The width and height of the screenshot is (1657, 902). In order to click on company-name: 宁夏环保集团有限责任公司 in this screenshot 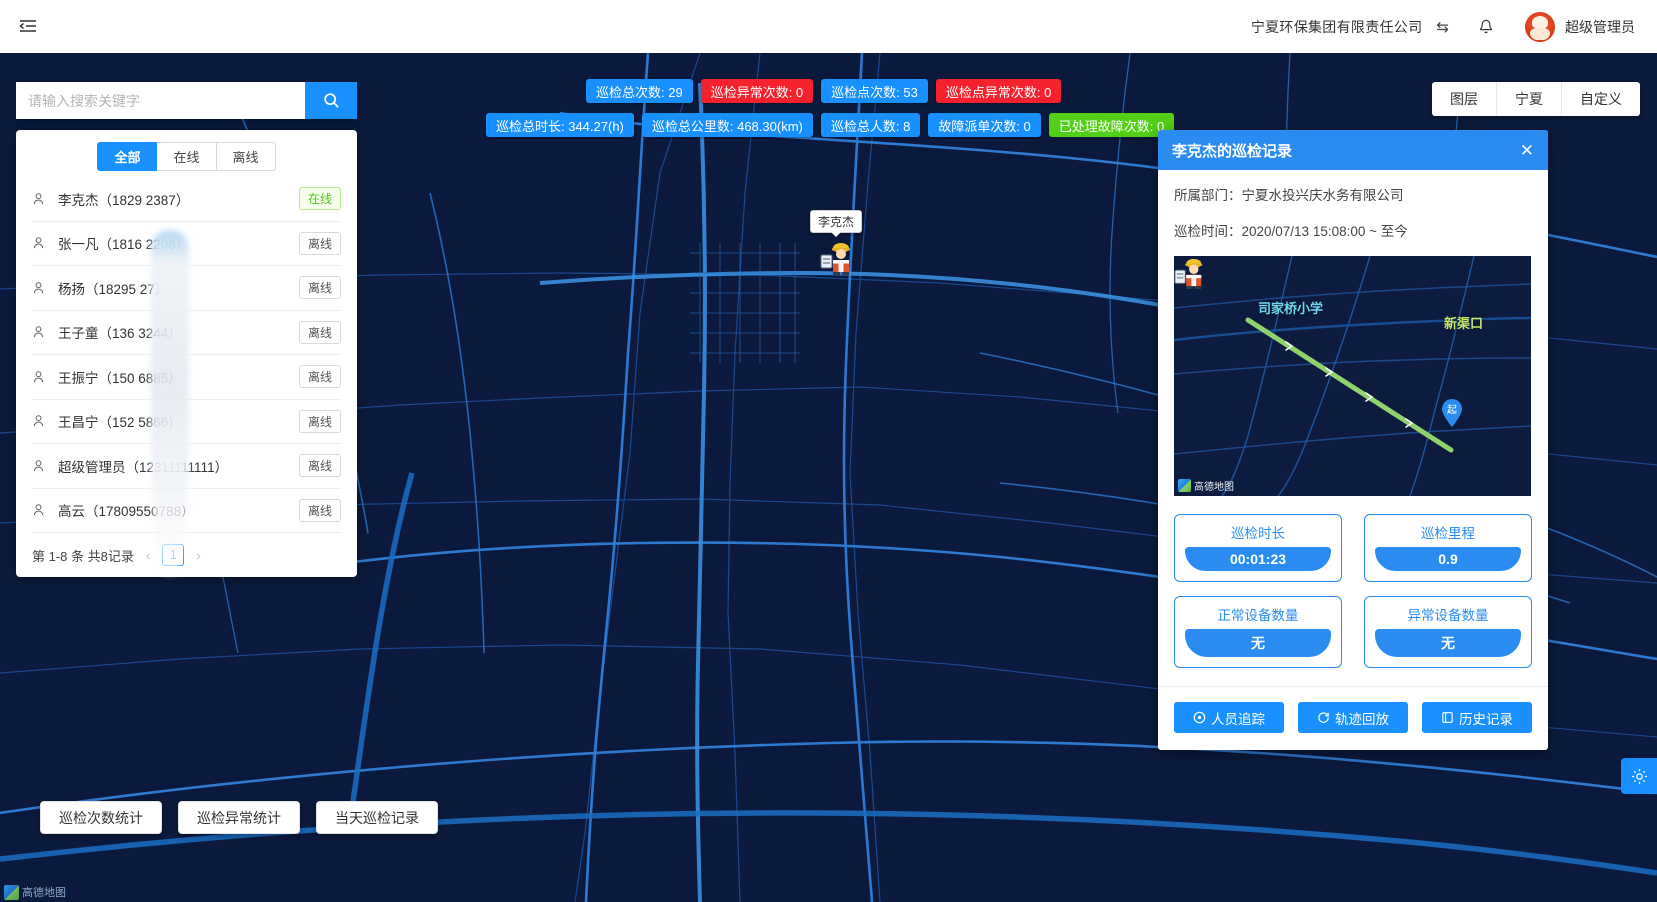, I will do `click(1336, 26)`.